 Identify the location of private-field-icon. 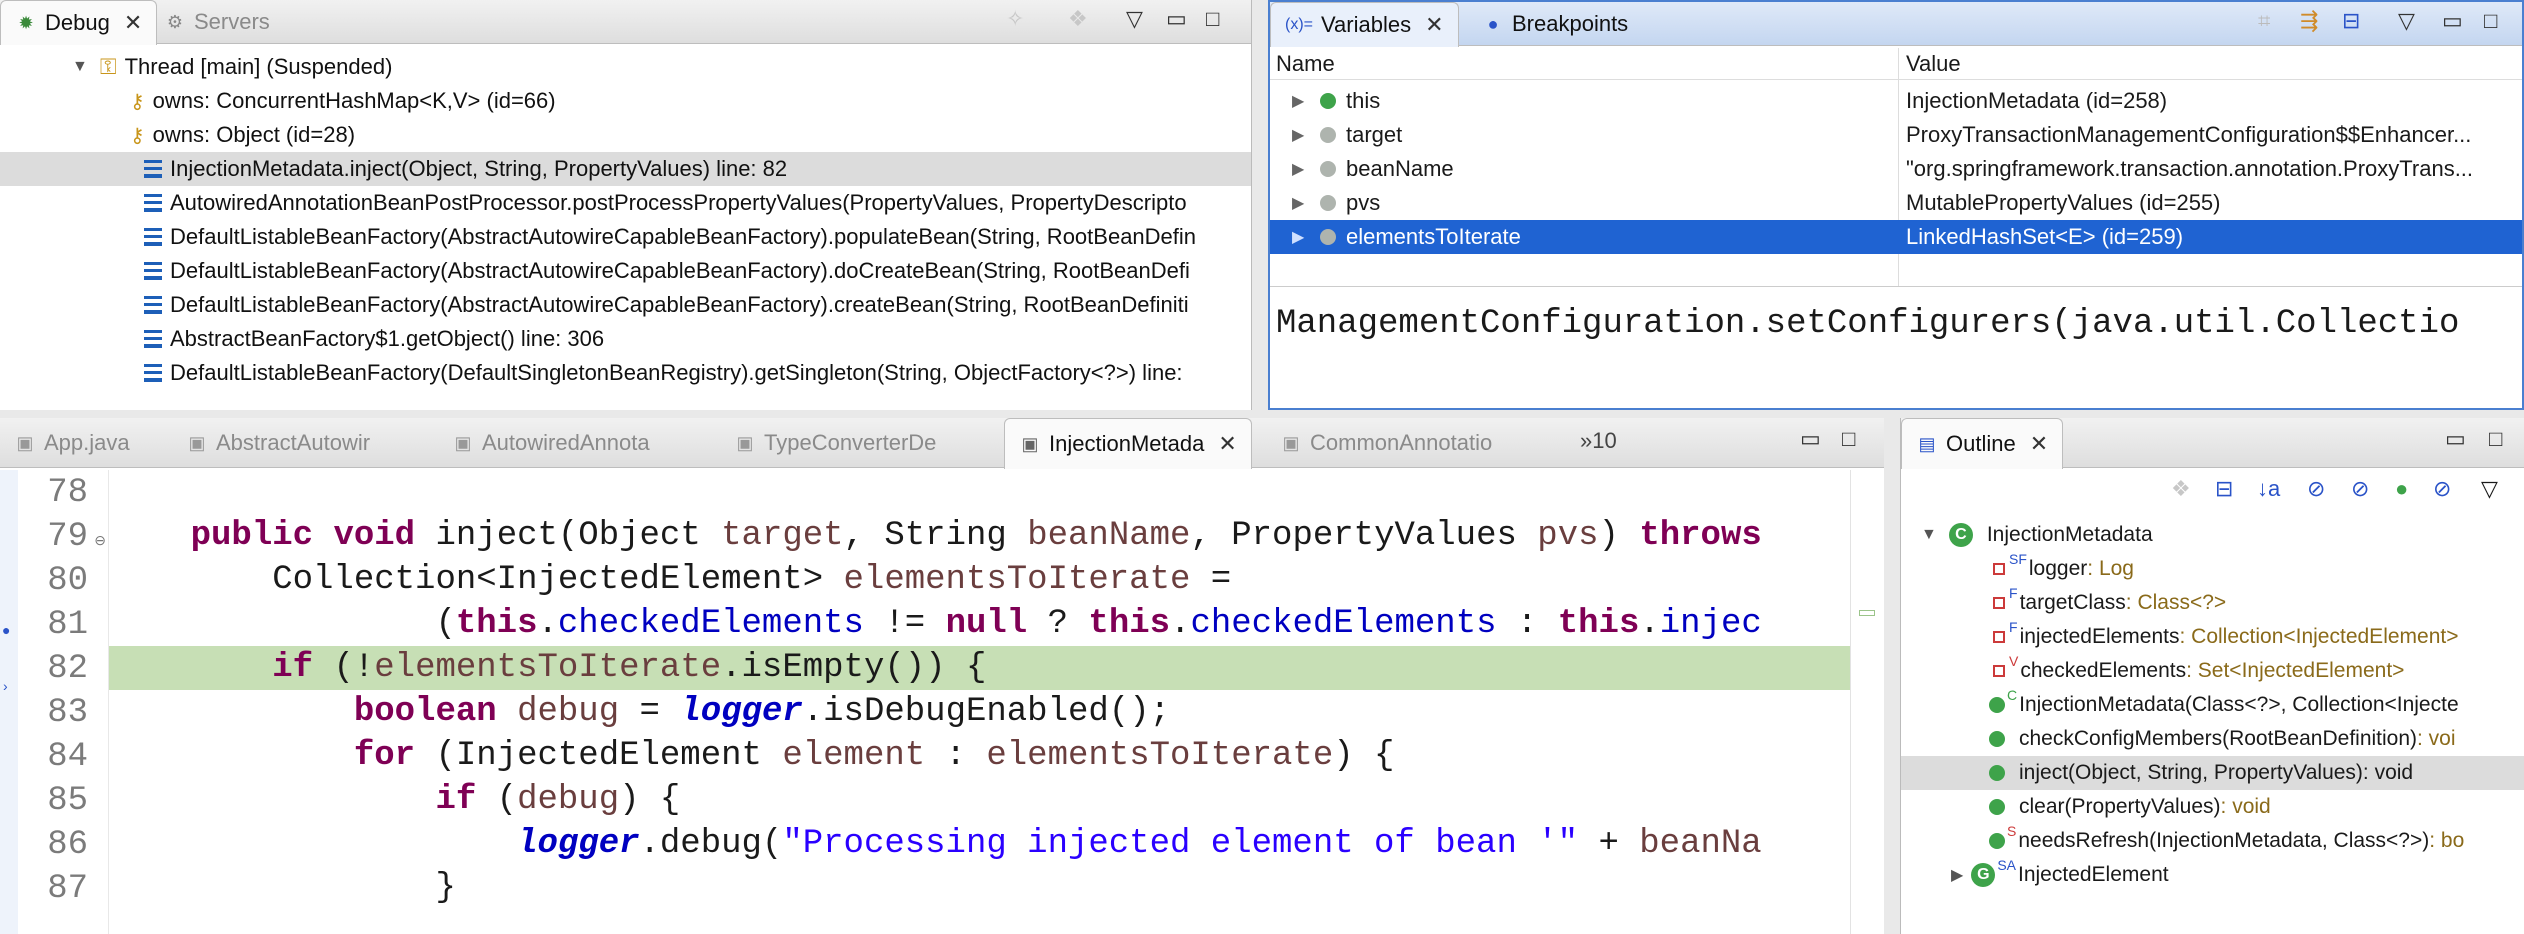
(1999, 569).